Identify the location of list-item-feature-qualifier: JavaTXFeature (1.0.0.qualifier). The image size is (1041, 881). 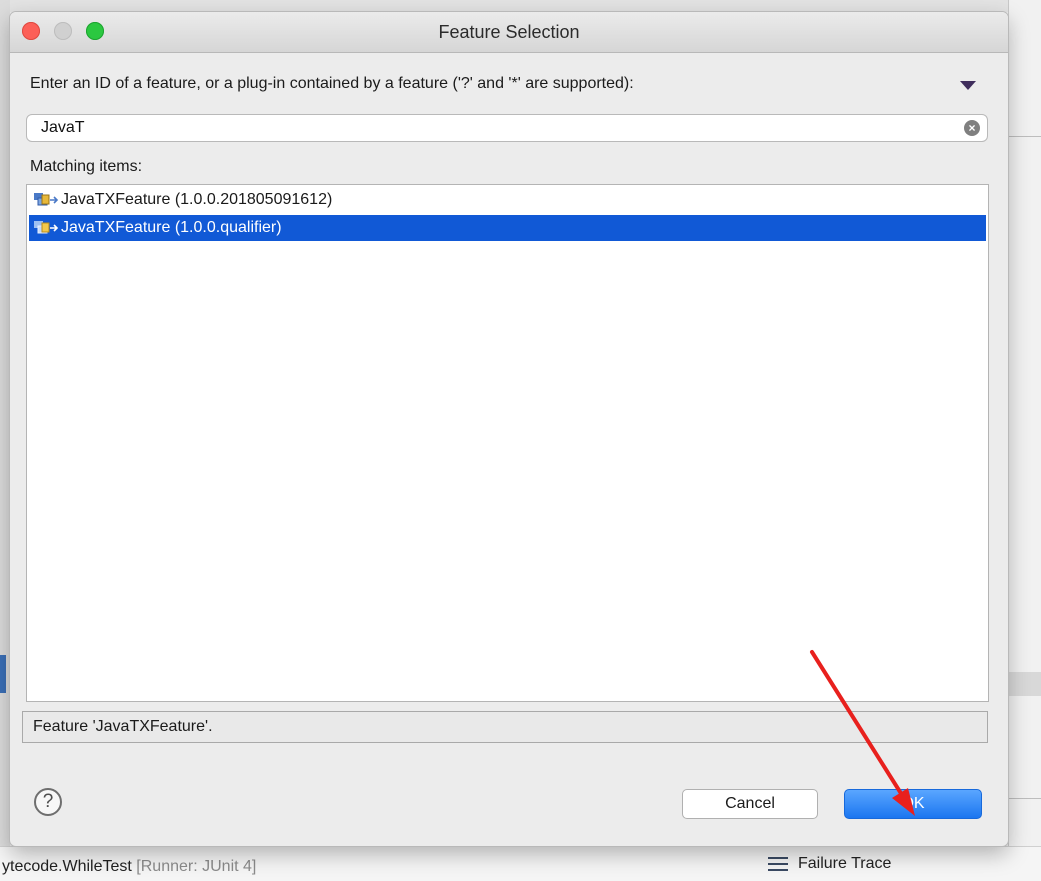
(507, 228).